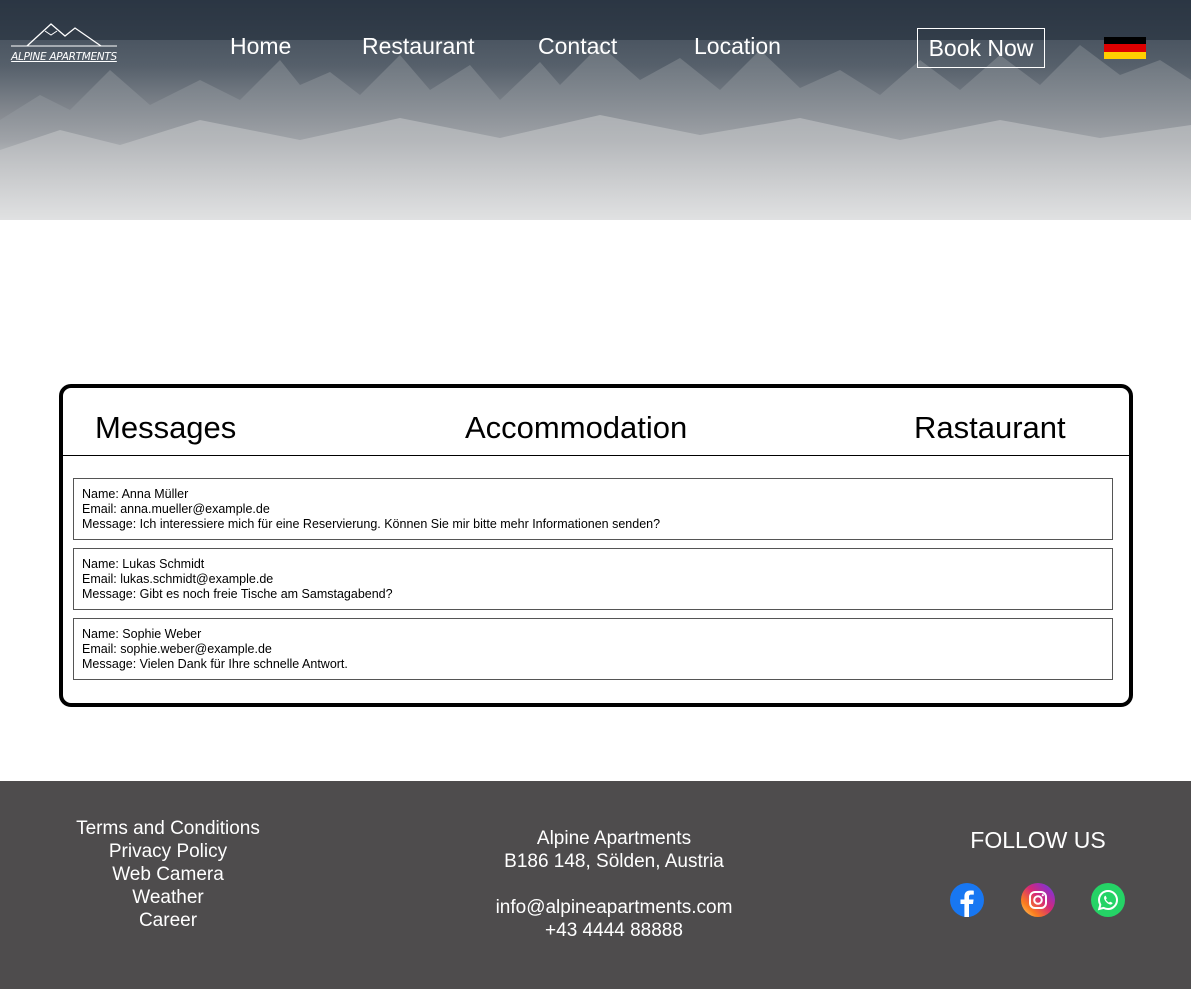 This screenshot has width=1191, height=989. What do you see at coordinates (177, 649) in the screenshot?
I see `message-email: Email: sophie.weber@example.de` at bounding box center [177, 649].